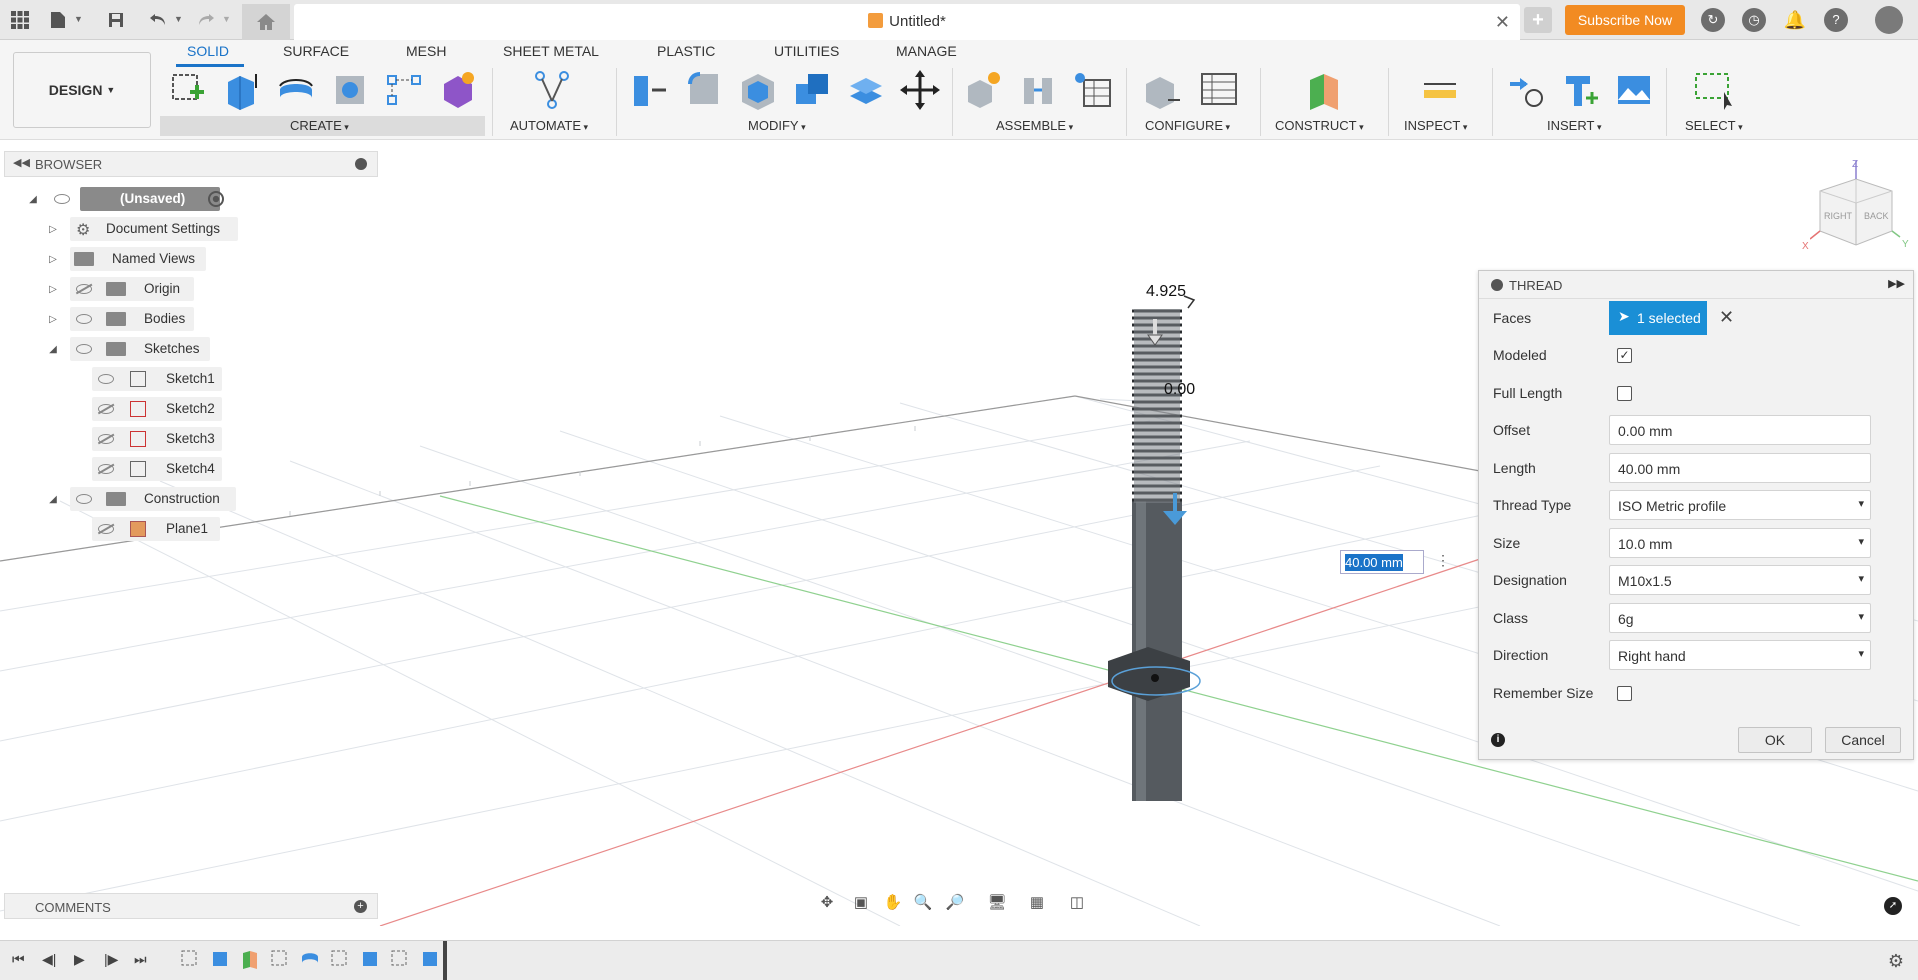 The width and height of the screenshot is (1918, 980). Describe the element at coordinates (551, 51) in the screenshot. I see `tab-sheet-metal: SHEET METAL` at that location.